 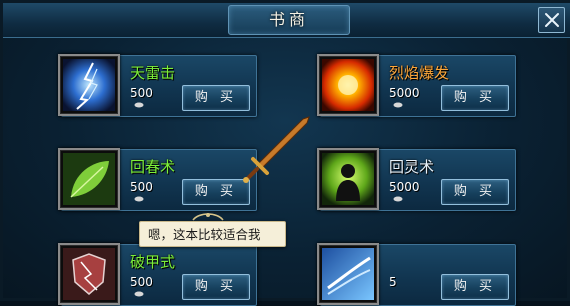 I want to click on skill-name: 破甲式, so click(x=153, y=262).